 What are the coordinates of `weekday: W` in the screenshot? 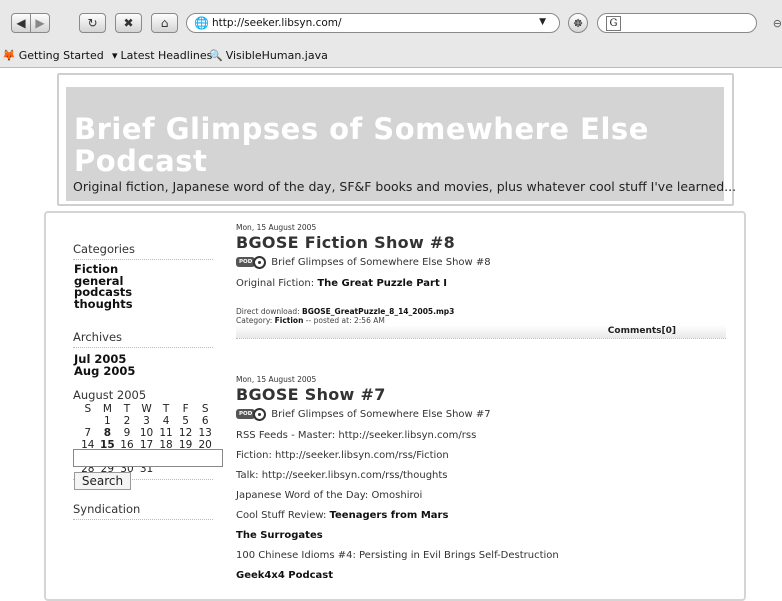 It's located at (146, 409).